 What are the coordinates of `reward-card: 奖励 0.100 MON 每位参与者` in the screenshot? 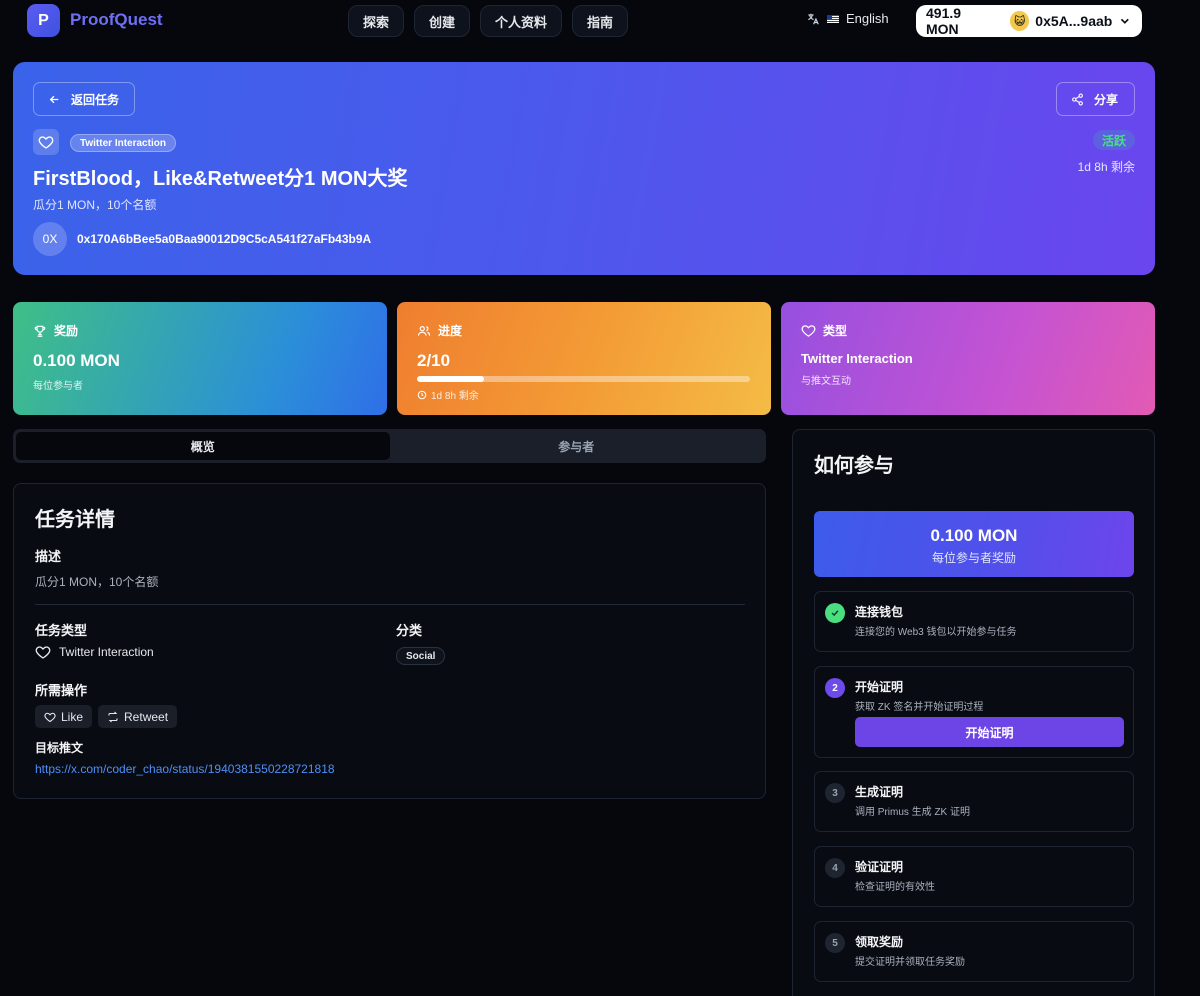 It's located at (200, 358).